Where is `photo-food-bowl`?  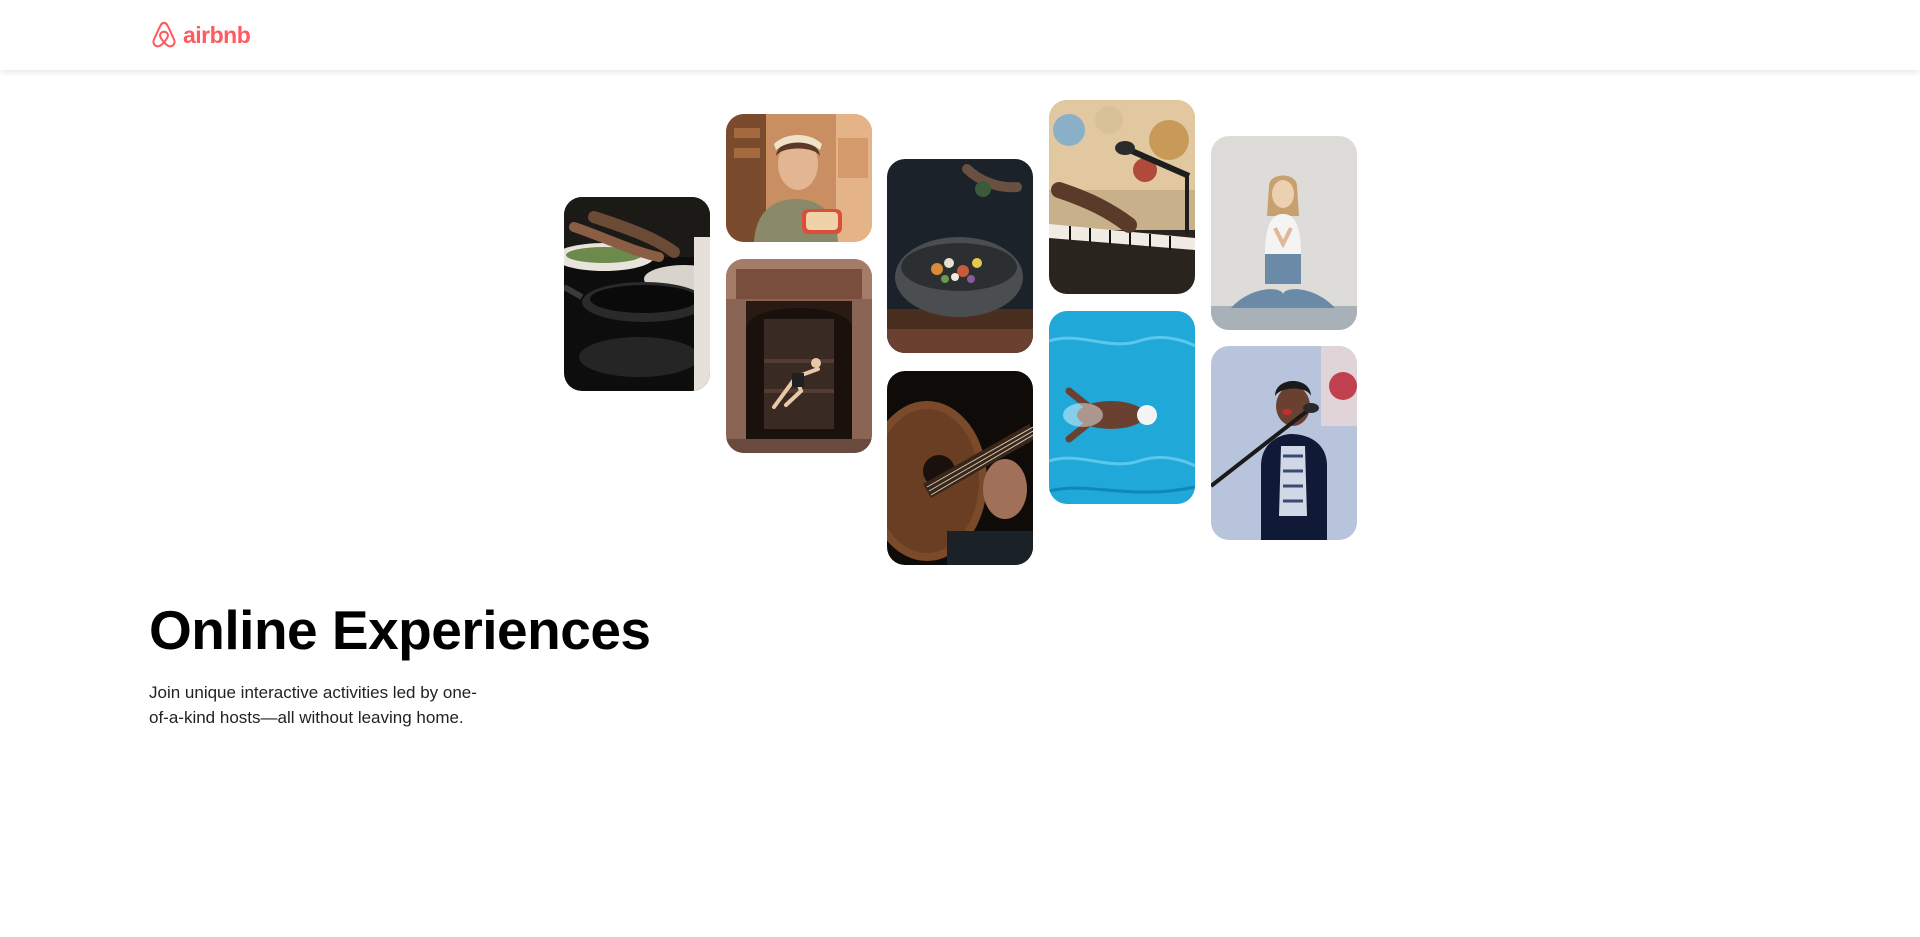 photo-food-bowl is located at coordinates (960, 256).